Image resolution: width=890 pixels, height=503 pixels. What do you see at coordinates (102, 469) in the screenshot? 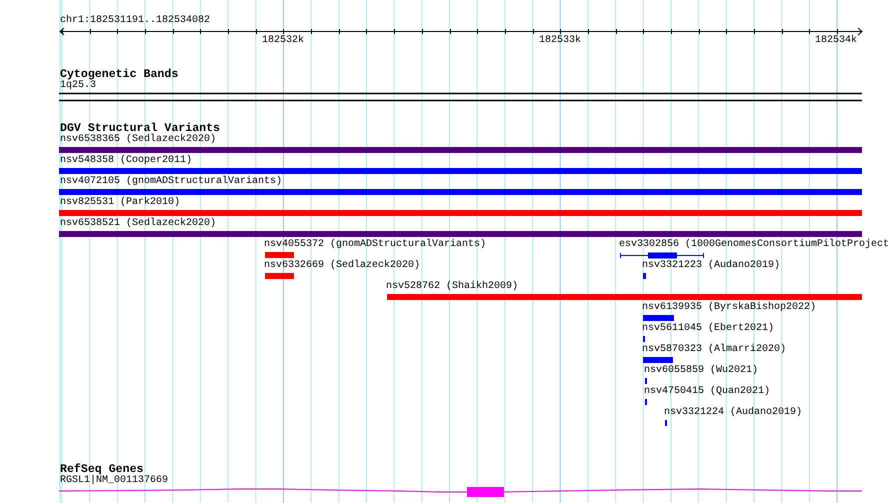
I see `track-title: RefSeq Genes` at bounding box center [102, 469].